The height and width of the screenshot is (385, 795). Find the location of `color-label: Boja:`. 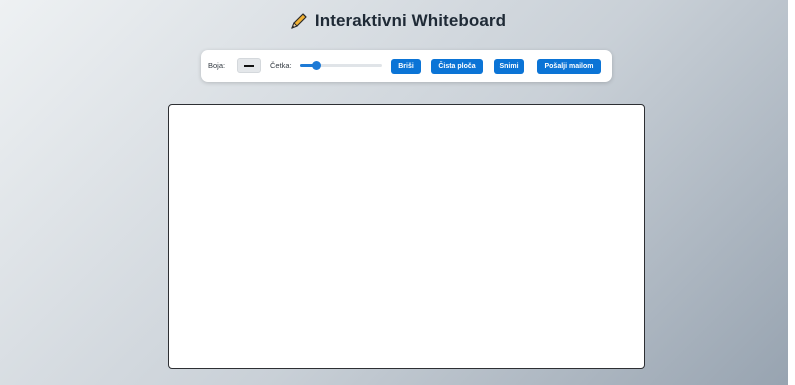

color-label: Boja: is located at coordinates (217, 65).